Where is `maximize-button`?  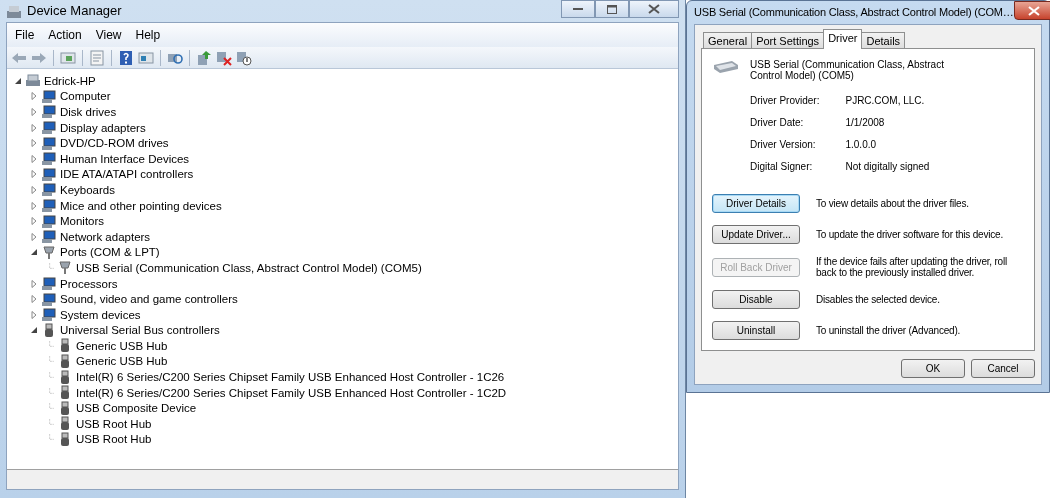 maximize-button is located at coordinates (612, 9).